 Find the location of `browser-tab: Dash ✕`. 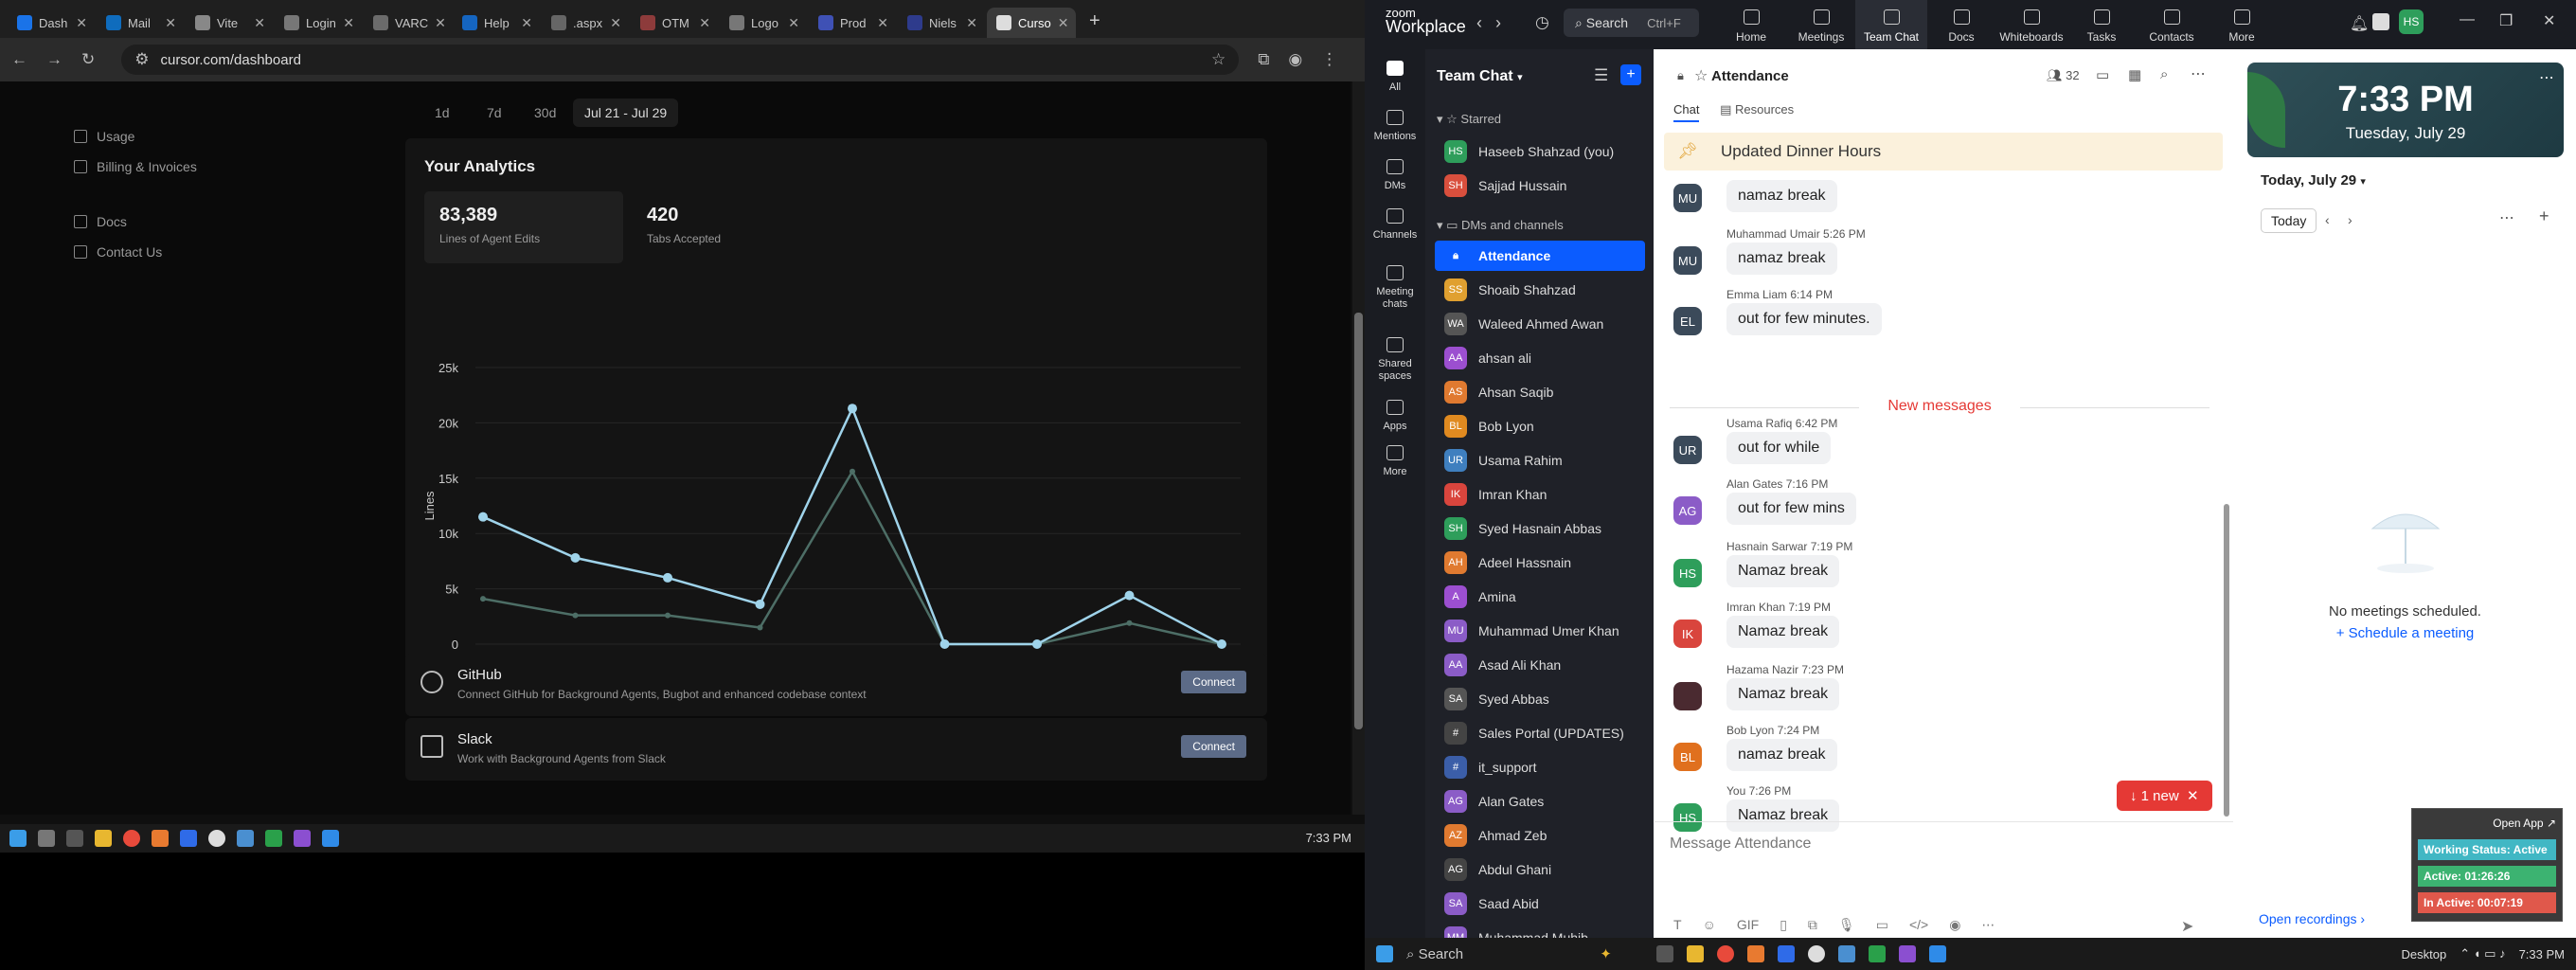

browser-tab: Dash ✕ is located at coordinates (52, 23).